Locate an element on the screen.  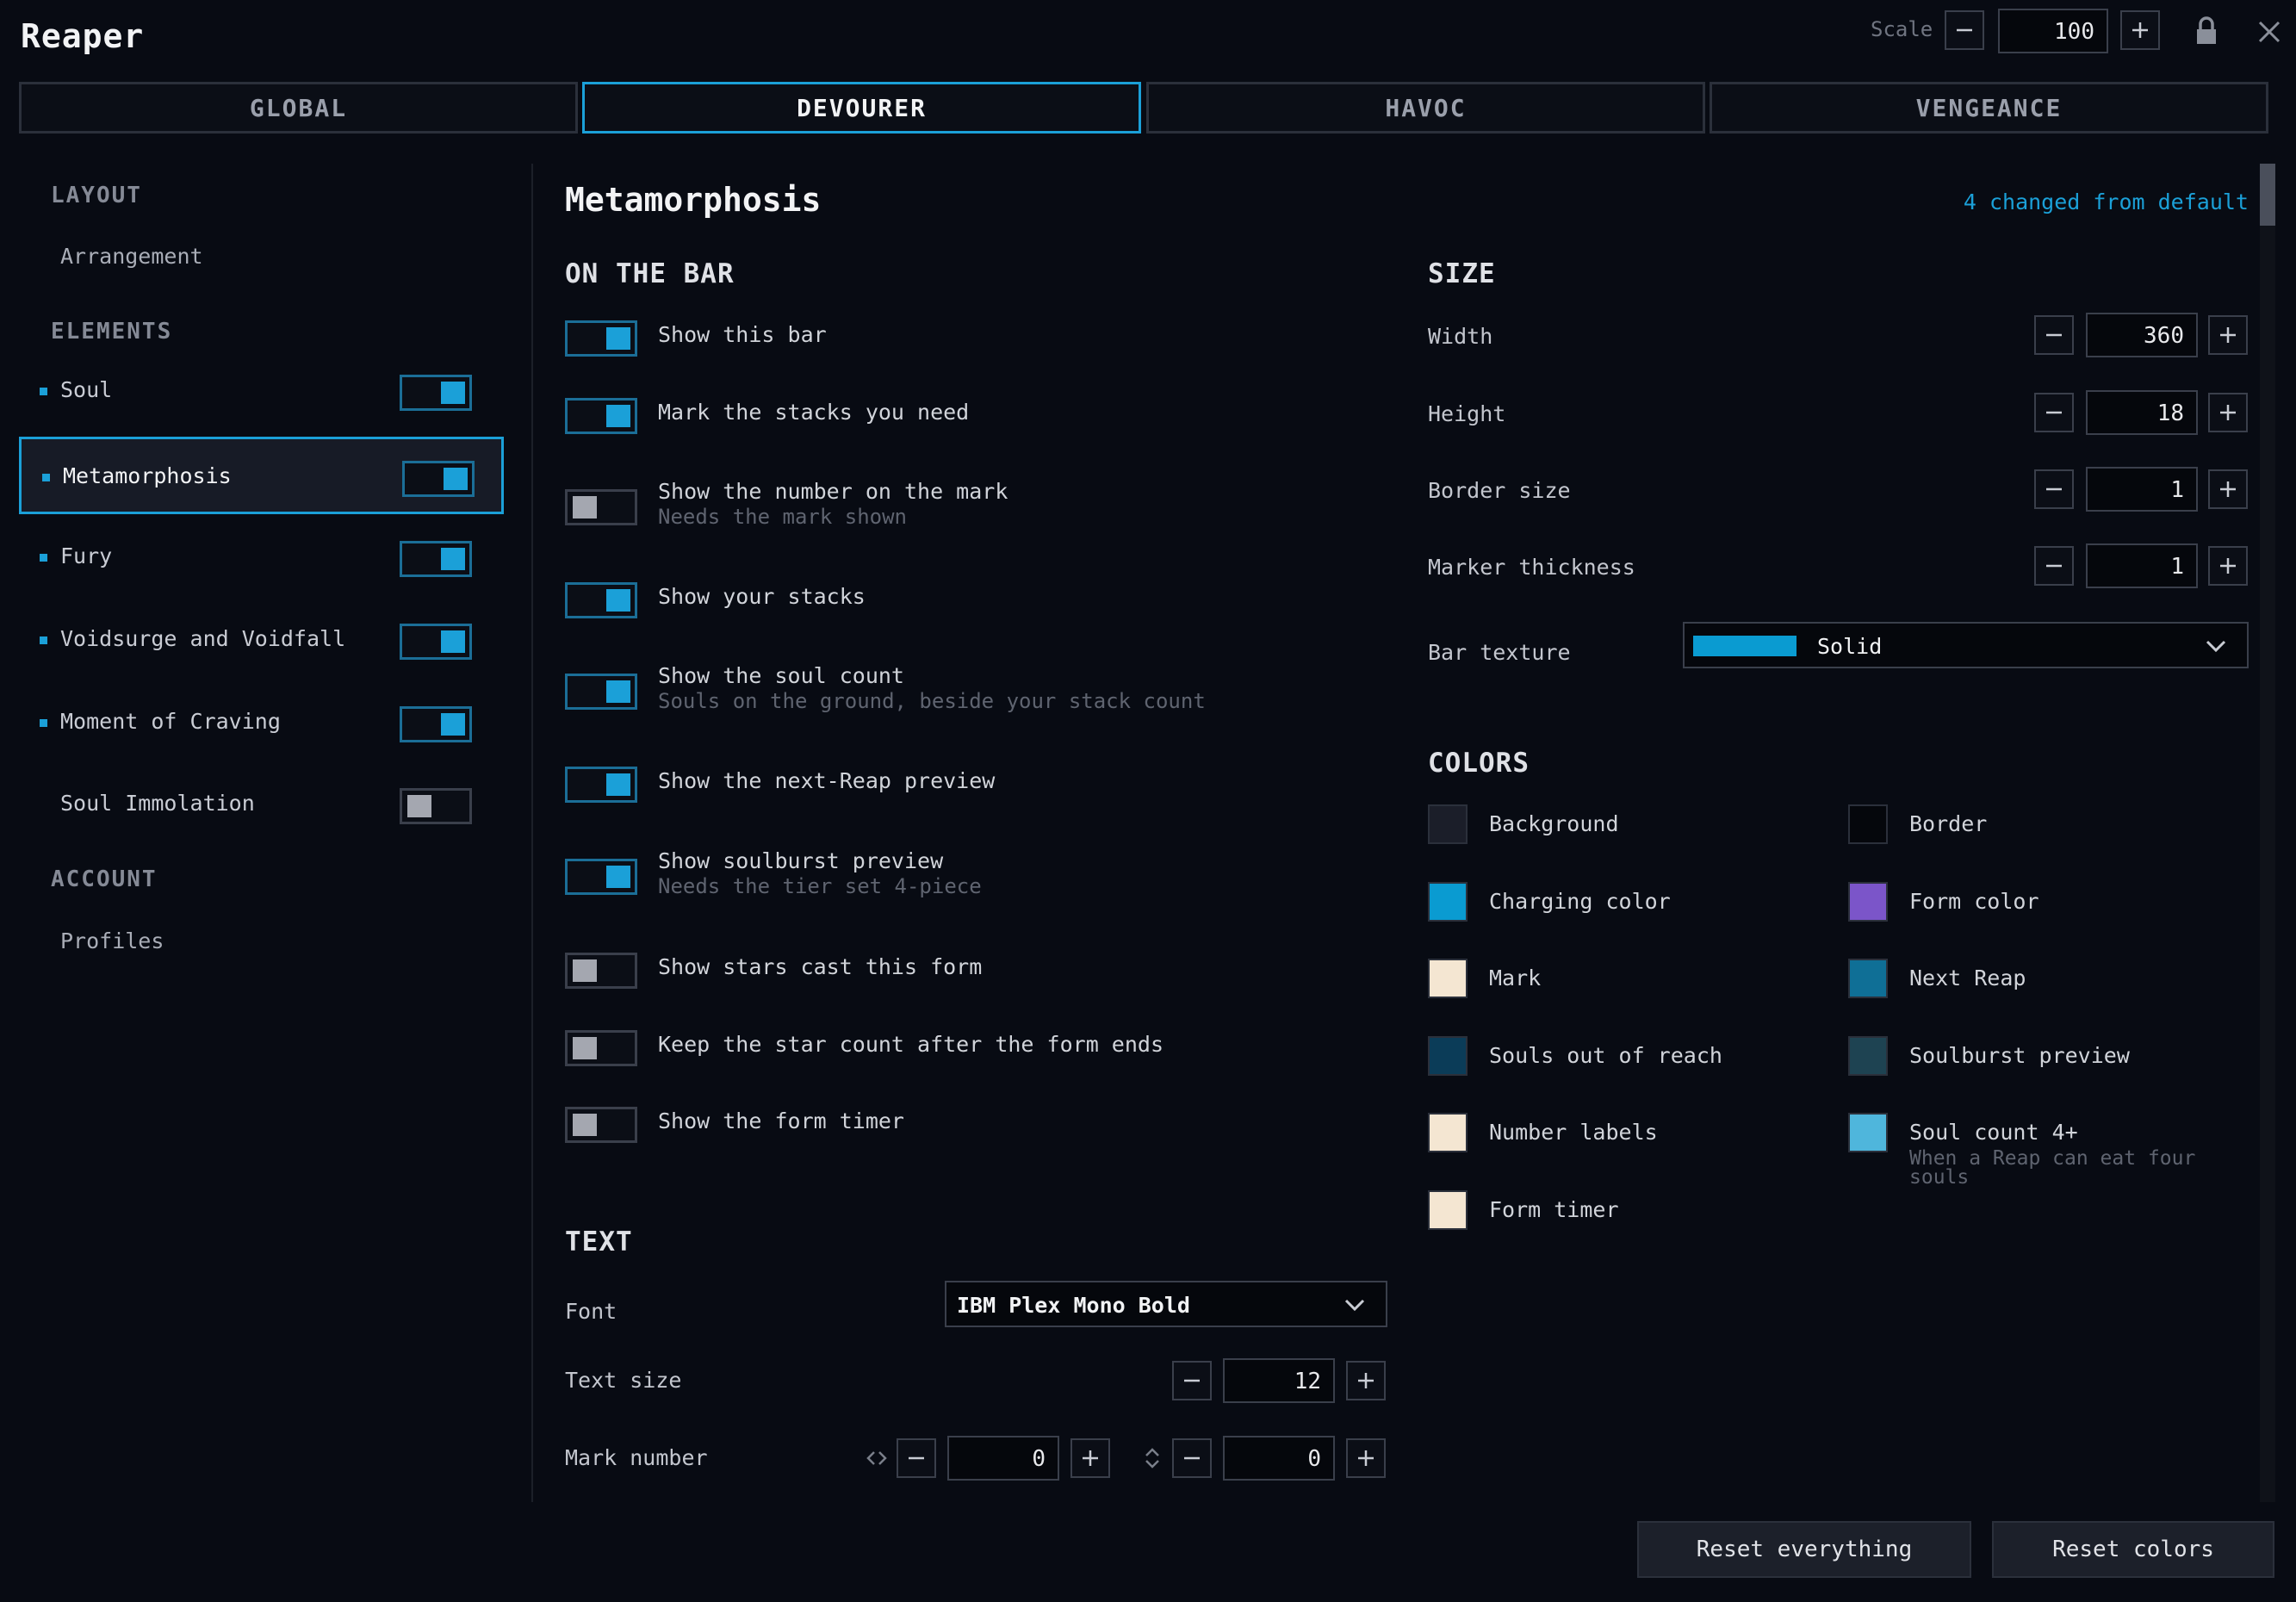
option-label: Mark the stacks you need is located at coordinates (814, 412).